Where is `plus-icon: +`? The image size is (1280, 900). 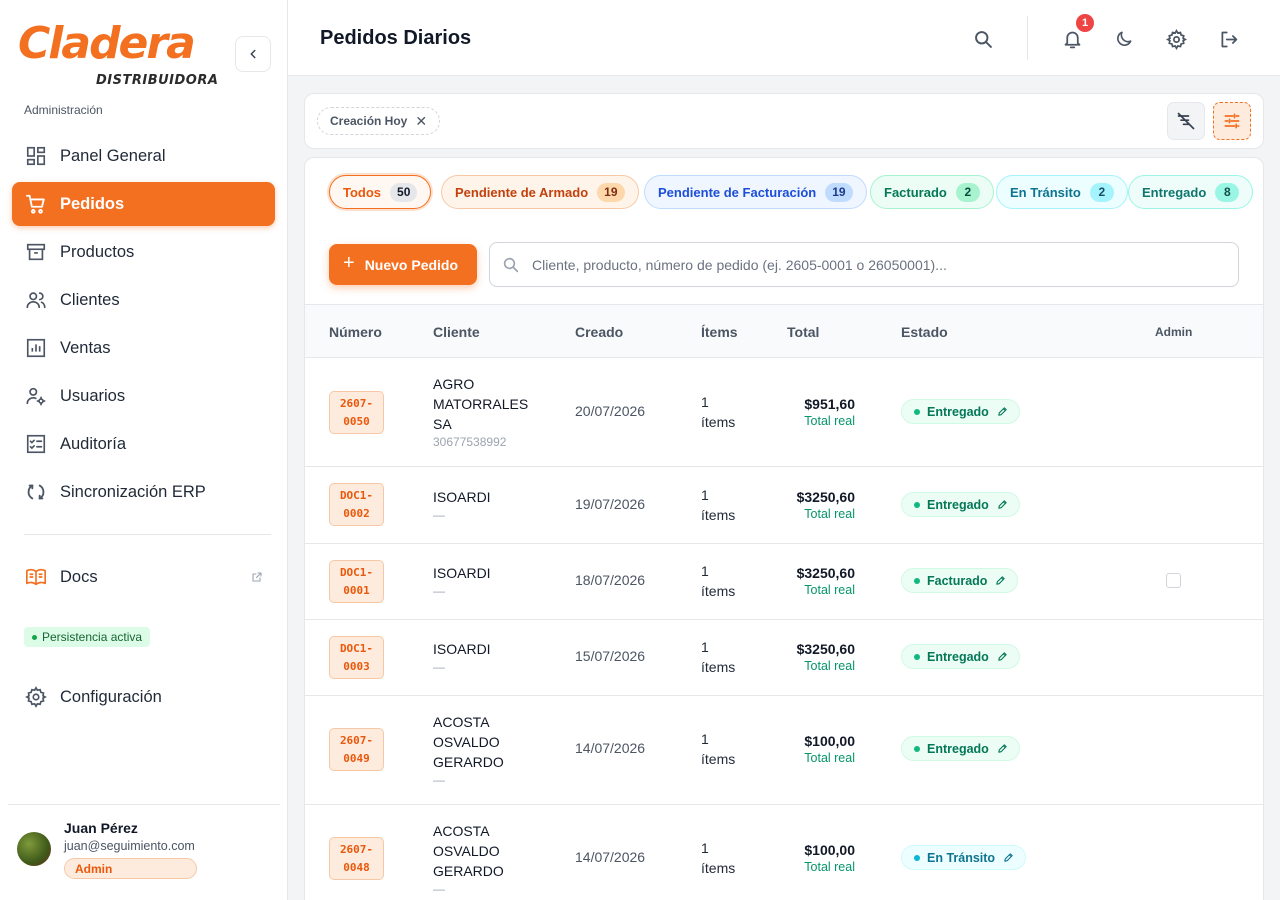
plus-icon: + is located at coordinates (349, 263).